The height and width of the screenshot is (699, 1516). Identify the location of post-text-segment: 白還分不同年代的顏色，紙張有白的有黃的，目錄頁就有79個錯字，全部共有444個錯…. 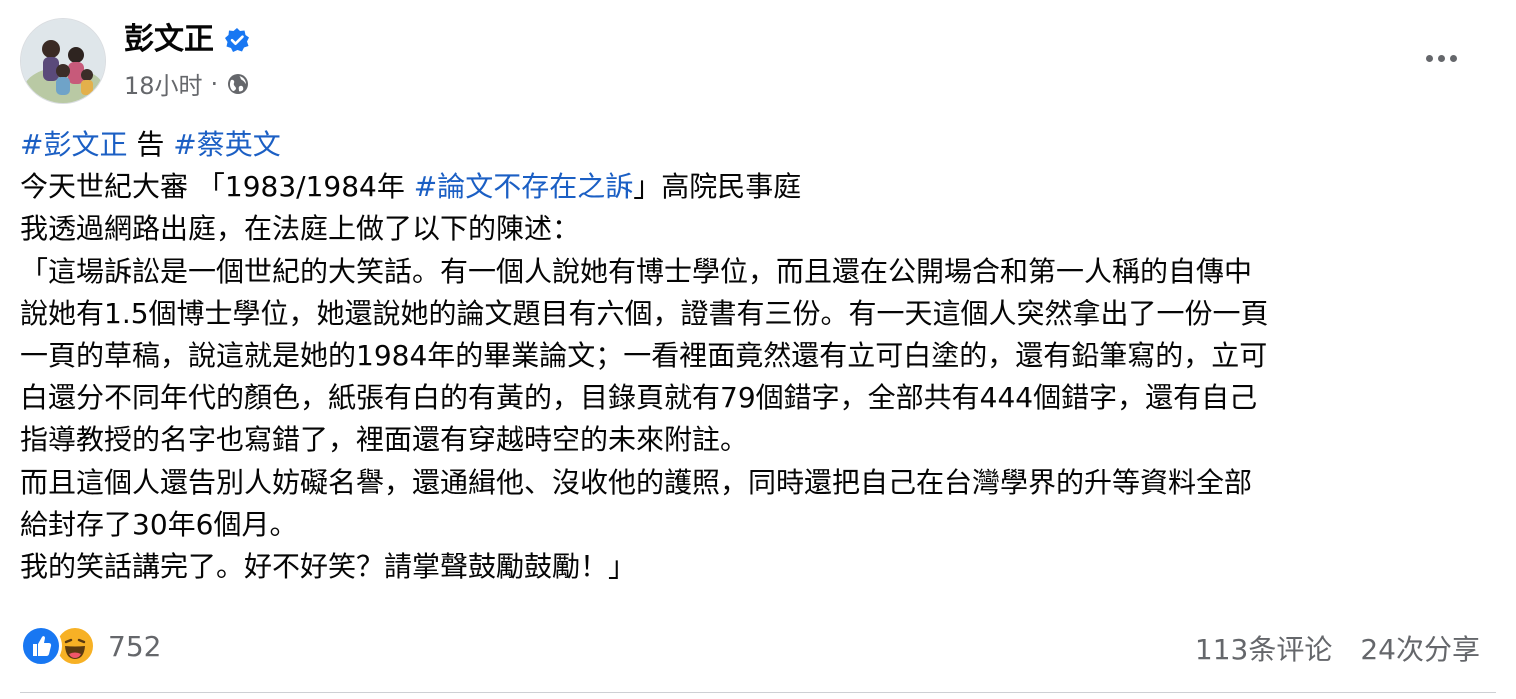
(639, 398).